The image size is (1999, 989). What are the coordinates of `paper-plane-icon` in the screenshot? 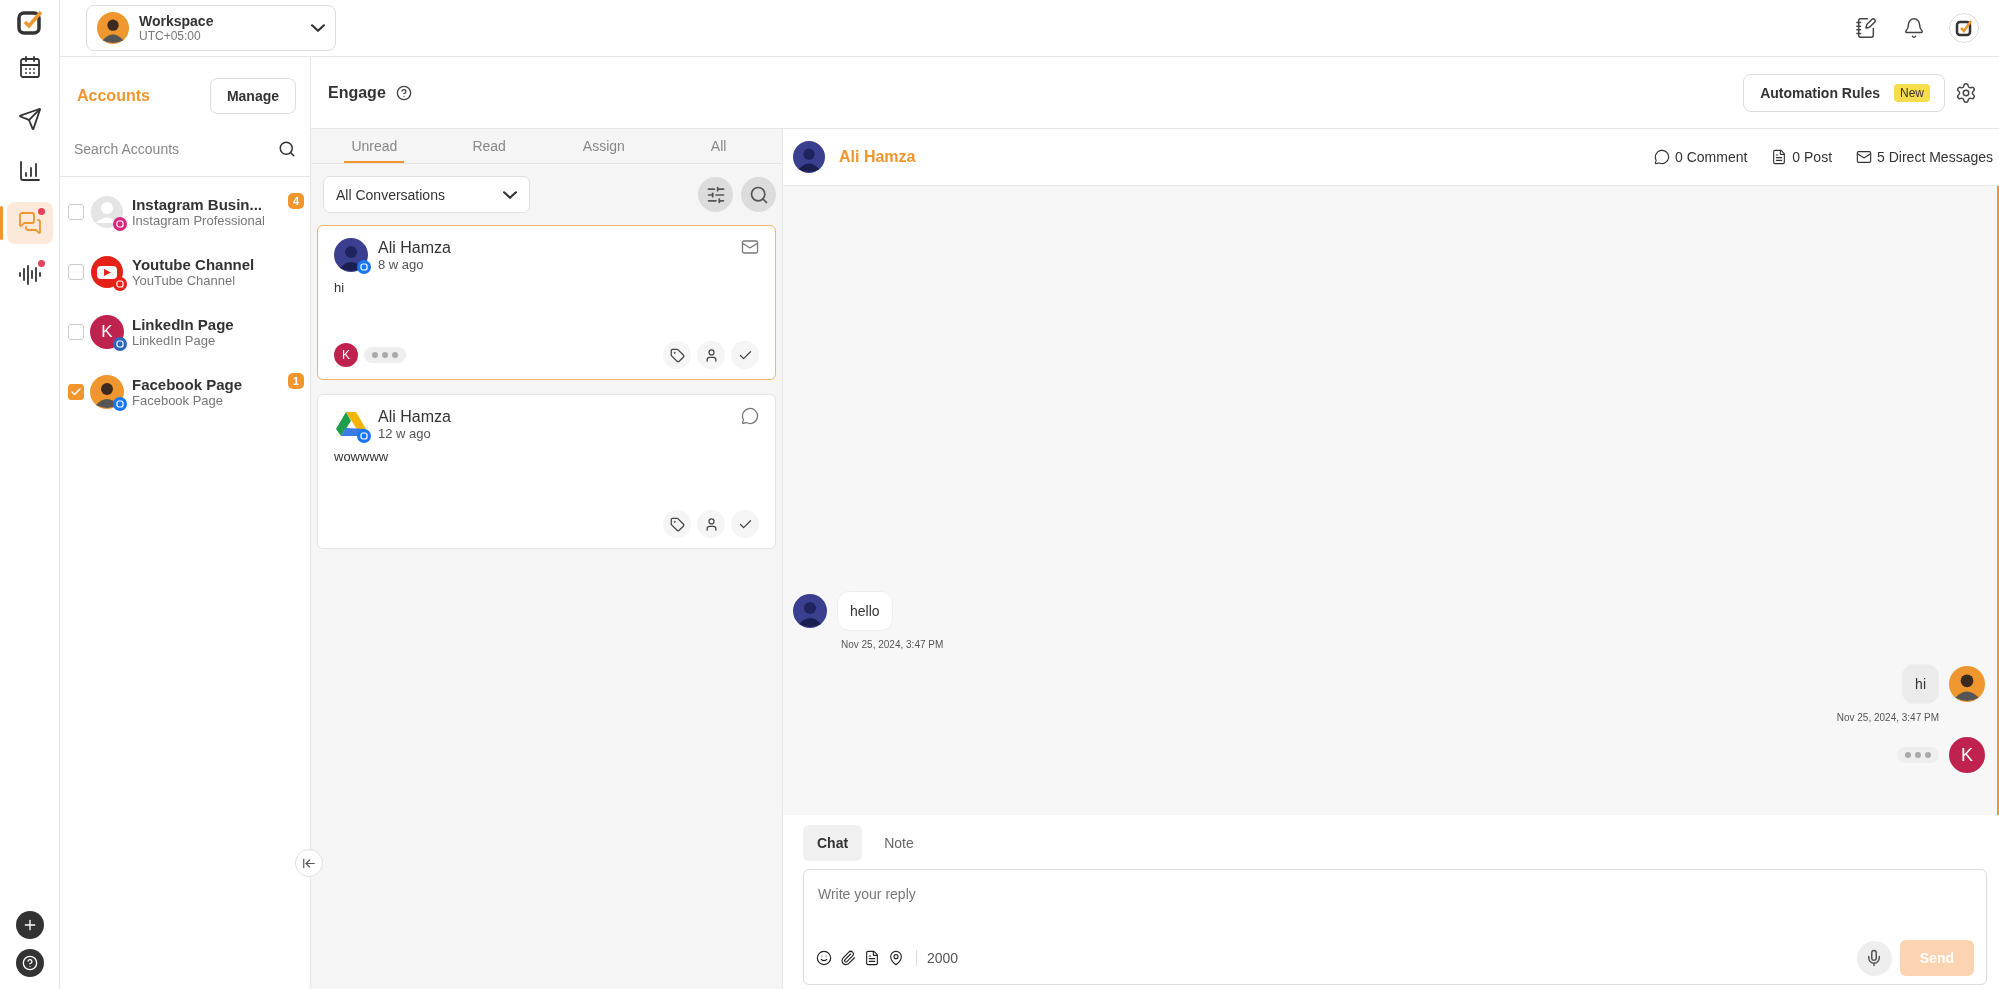 It's located at (29, 119).